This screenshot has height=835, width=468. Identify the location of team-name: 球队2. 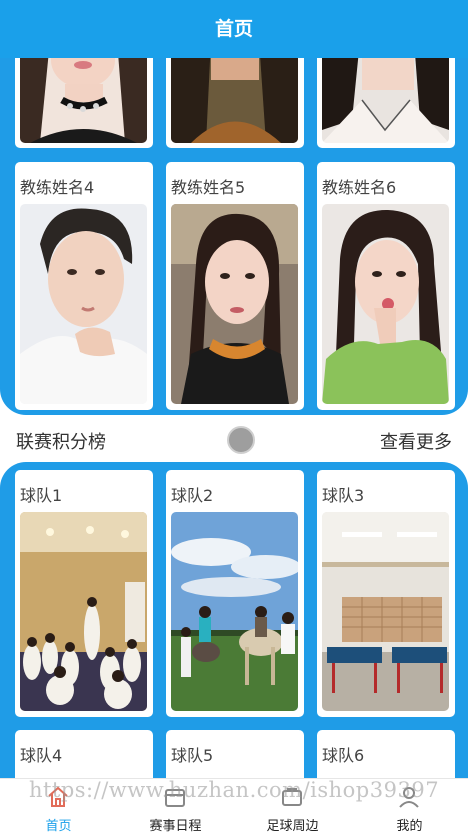
(192, 495).